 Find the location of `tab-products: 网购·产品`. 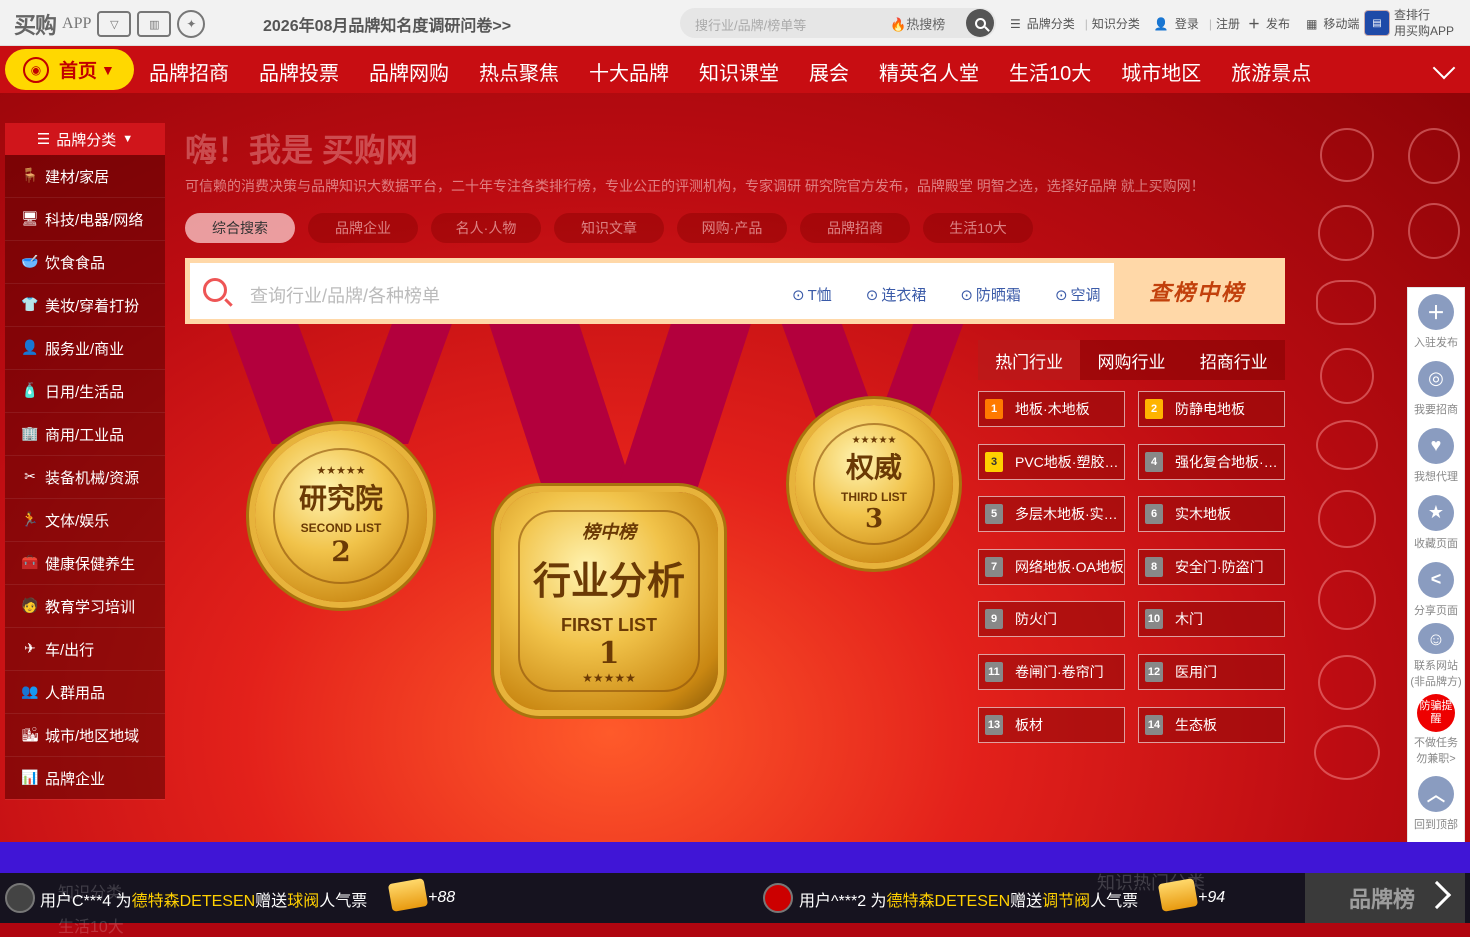

tab-products: 网购·产品 is located at coordinates (732, 228).